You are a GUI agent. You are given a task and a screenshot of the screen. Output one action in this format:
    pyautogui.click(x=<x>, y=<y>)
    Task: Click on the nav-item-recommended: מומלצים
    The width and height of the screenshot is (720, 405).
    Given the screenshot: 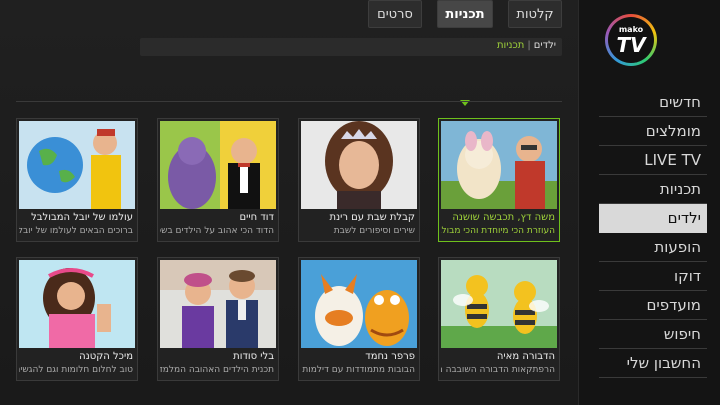 What is the action you would take?
    pyautogui.click(x=653, y=131)
    